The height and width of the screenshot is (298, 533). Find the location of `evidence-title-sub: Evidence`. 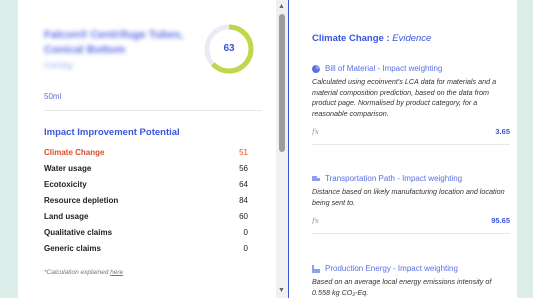

evidence-title-sub: Evidence is located at coordinates (412, 38).